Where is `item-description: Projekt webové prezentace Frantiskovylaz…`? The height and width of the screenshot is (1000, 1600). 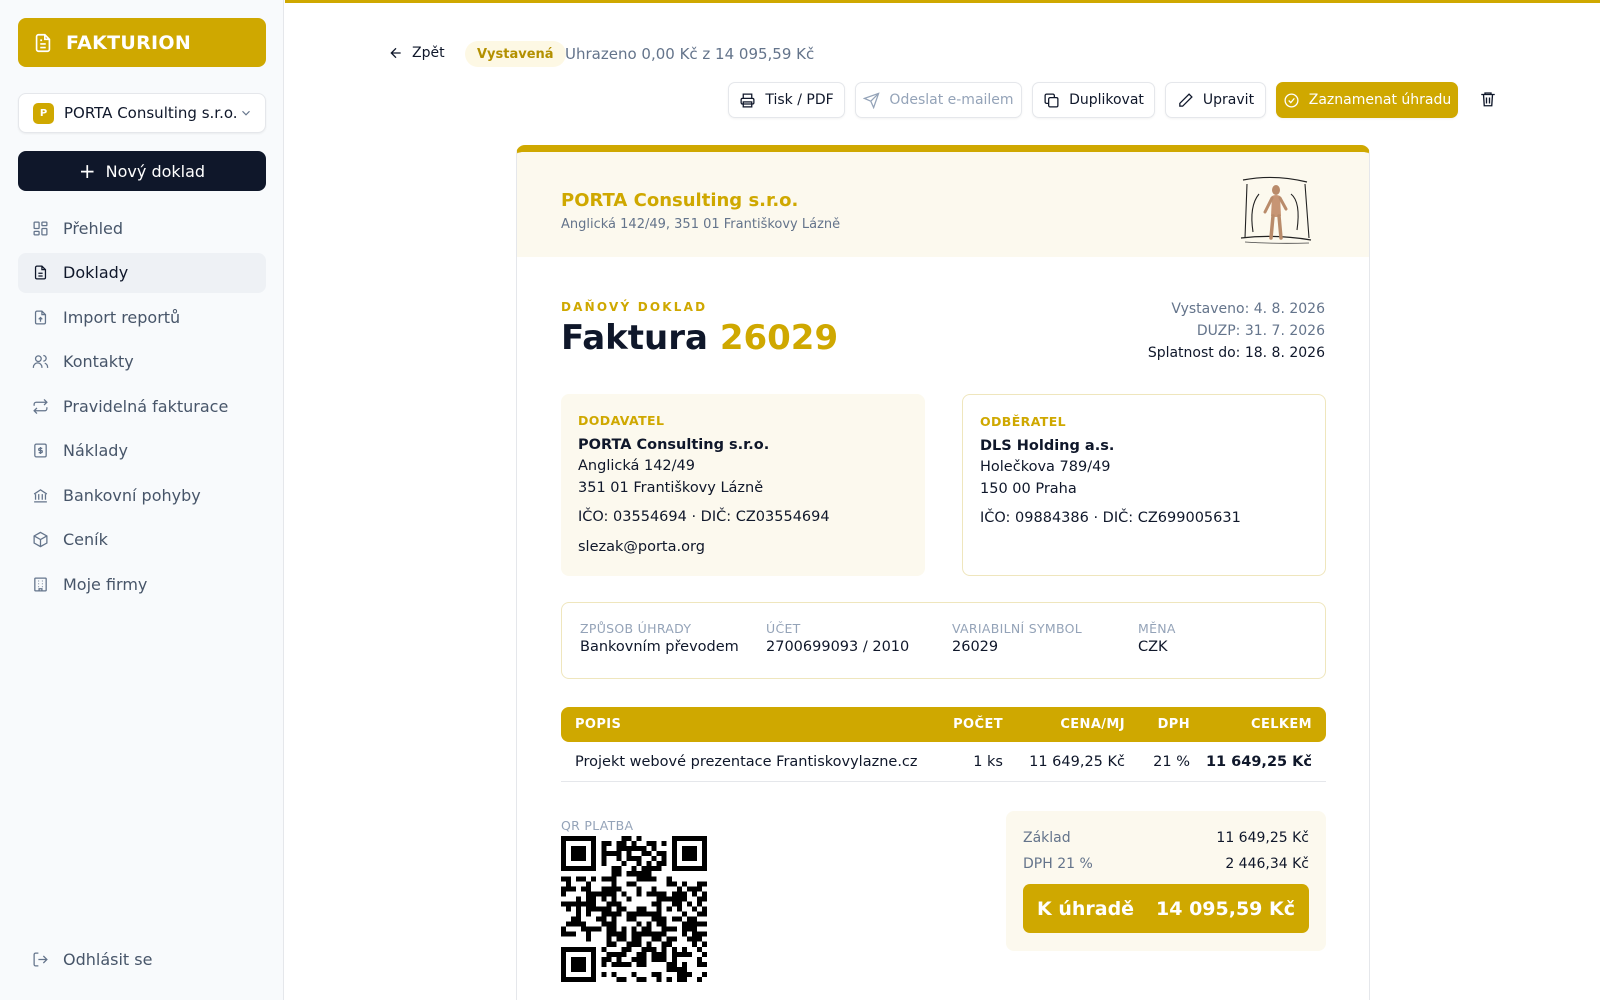
item-description: Projekt webové prezentace Frantiskovylaz… is located at coordinates (746, 761).